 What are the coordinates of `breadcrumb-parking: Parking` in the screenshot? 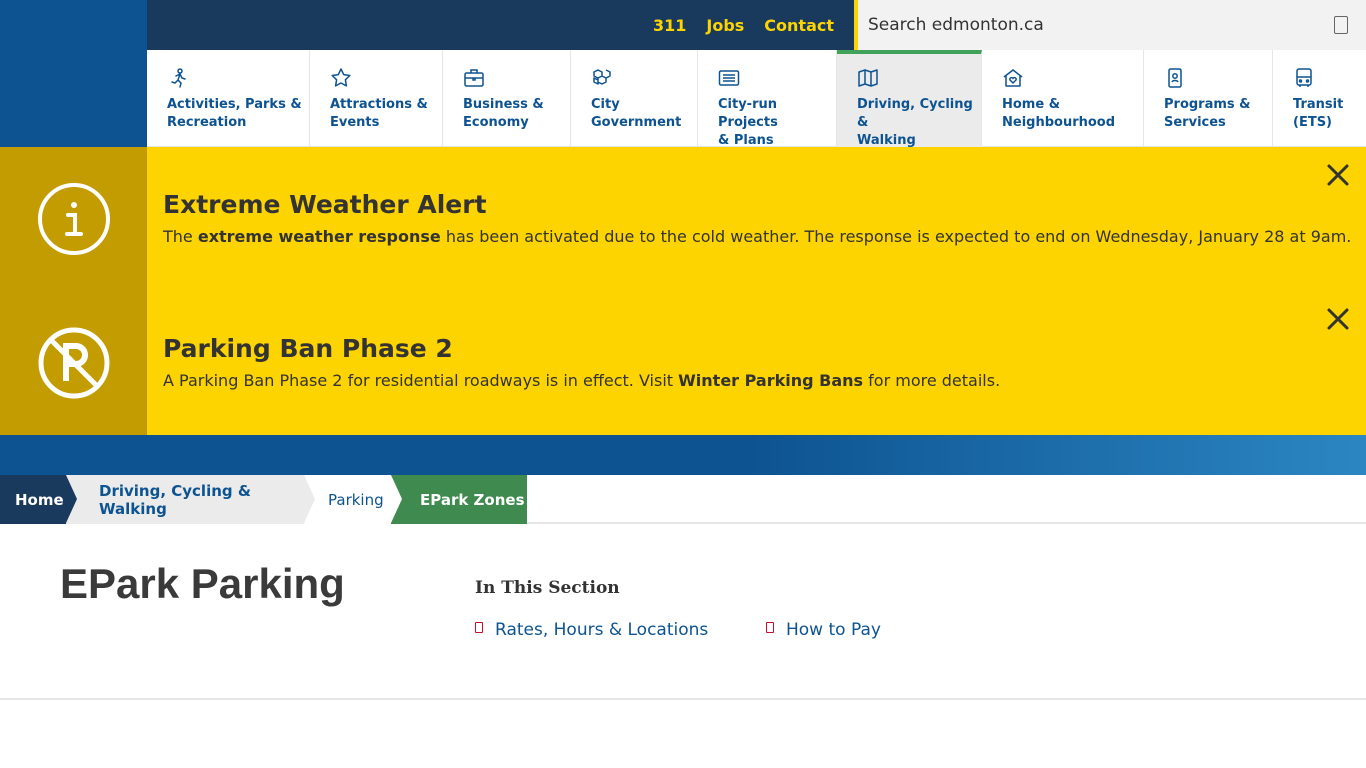 It's located at (353, 499).